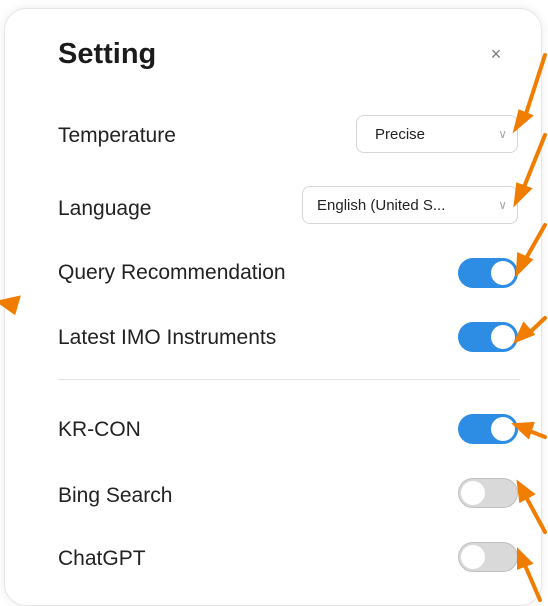 This screenshot has height=606, width=548. Describe the element at coordinates (488, 273) in the screenshot. I see `query-recommendation-toggle` at that location.